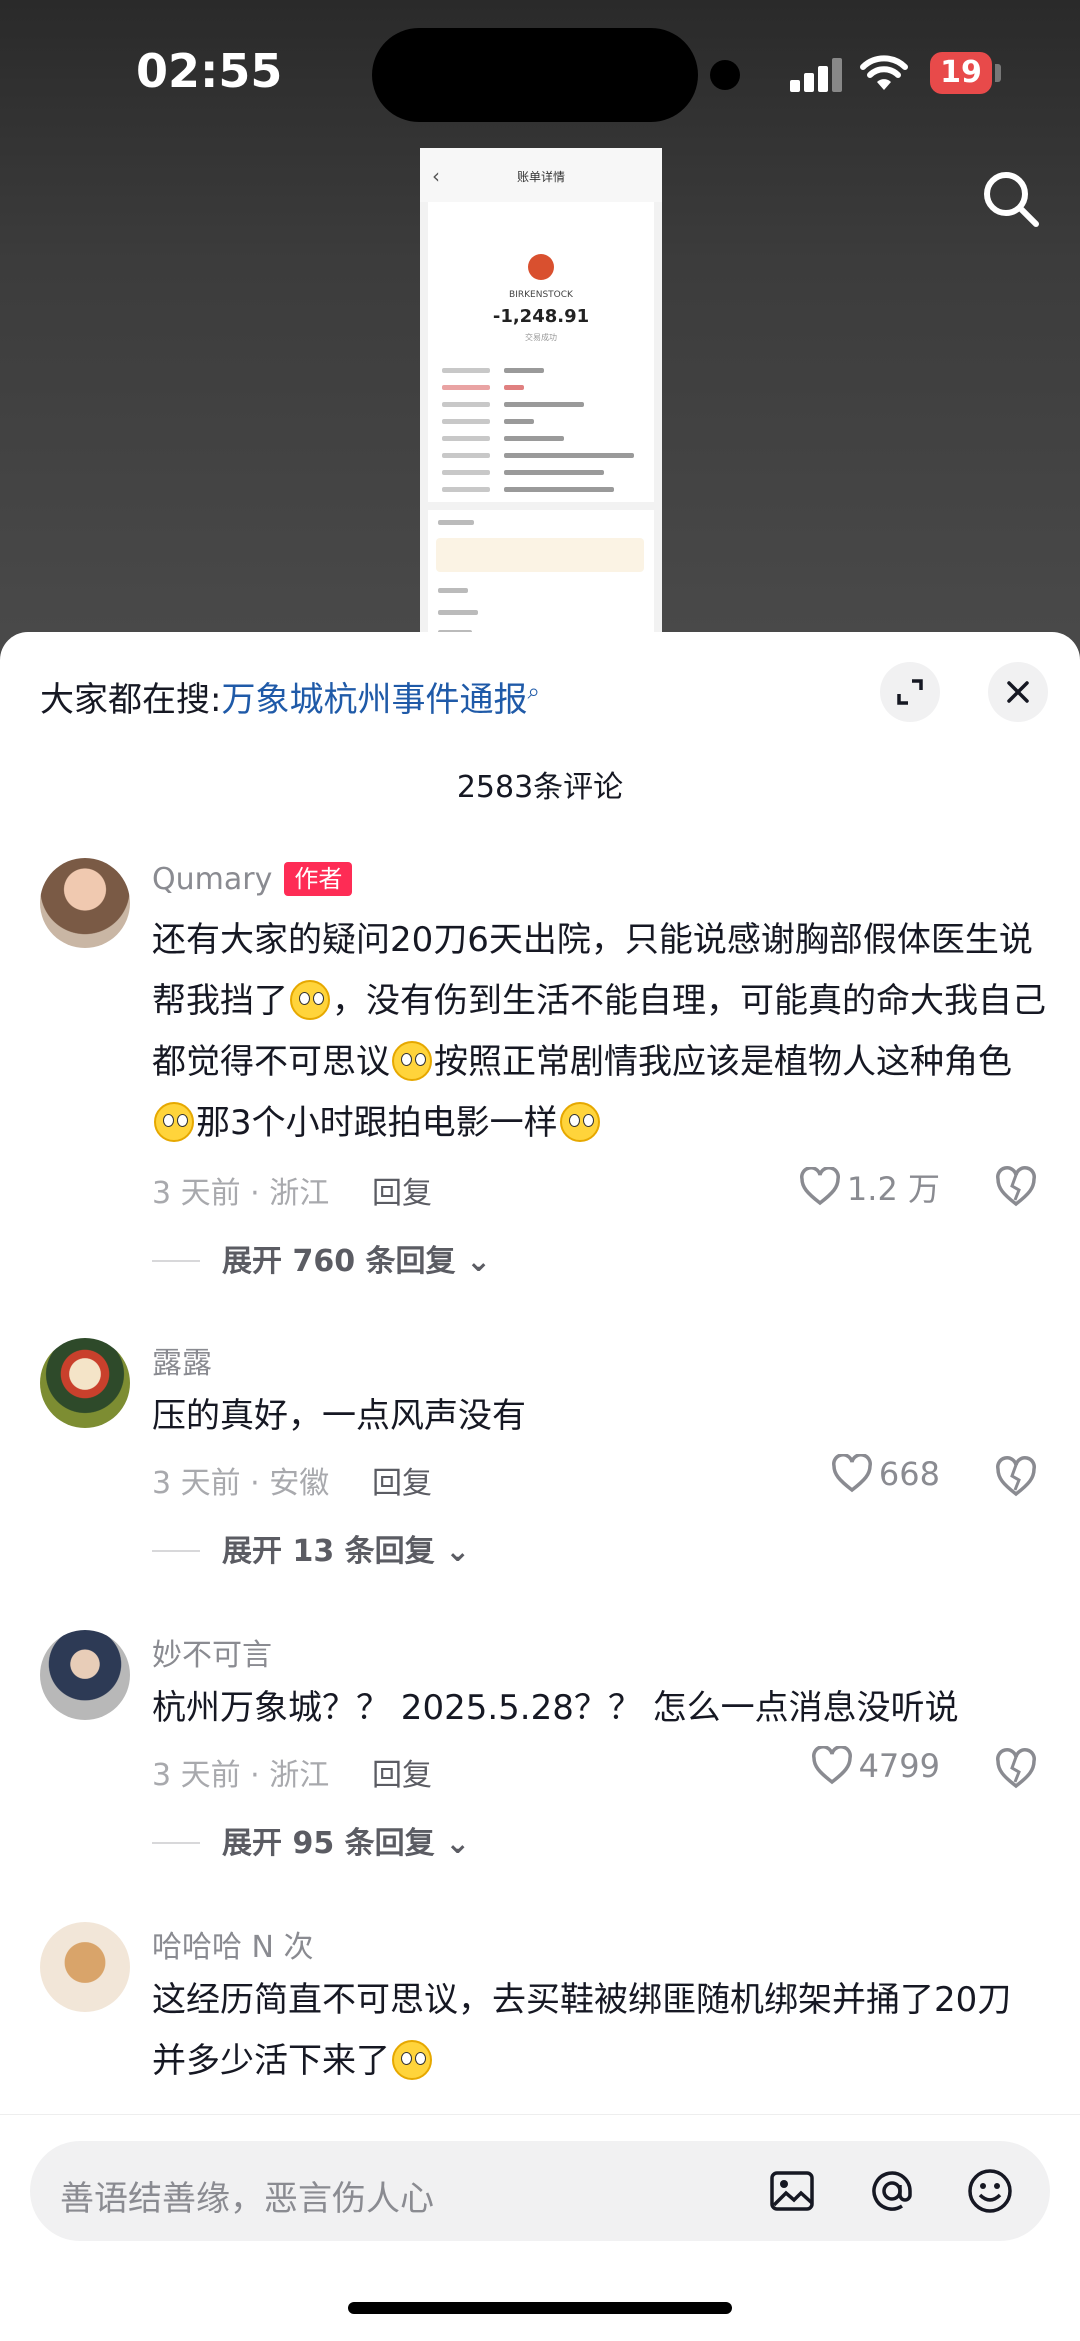  I want to click on comment-text: 杭州万象城？？ 2025.5.28？？ 怎么一点消息没听说, so click(602, 1708).